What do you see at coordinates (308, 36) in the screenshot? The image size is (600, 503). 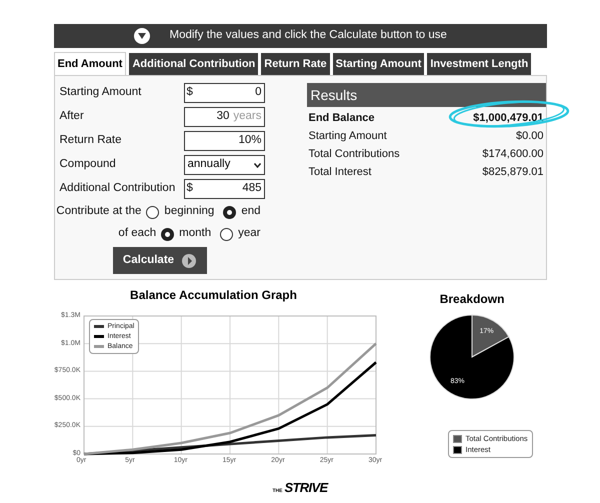 I see `header-text: Modify the values and click the Calculate button to use` at bounding box center [308, 36].